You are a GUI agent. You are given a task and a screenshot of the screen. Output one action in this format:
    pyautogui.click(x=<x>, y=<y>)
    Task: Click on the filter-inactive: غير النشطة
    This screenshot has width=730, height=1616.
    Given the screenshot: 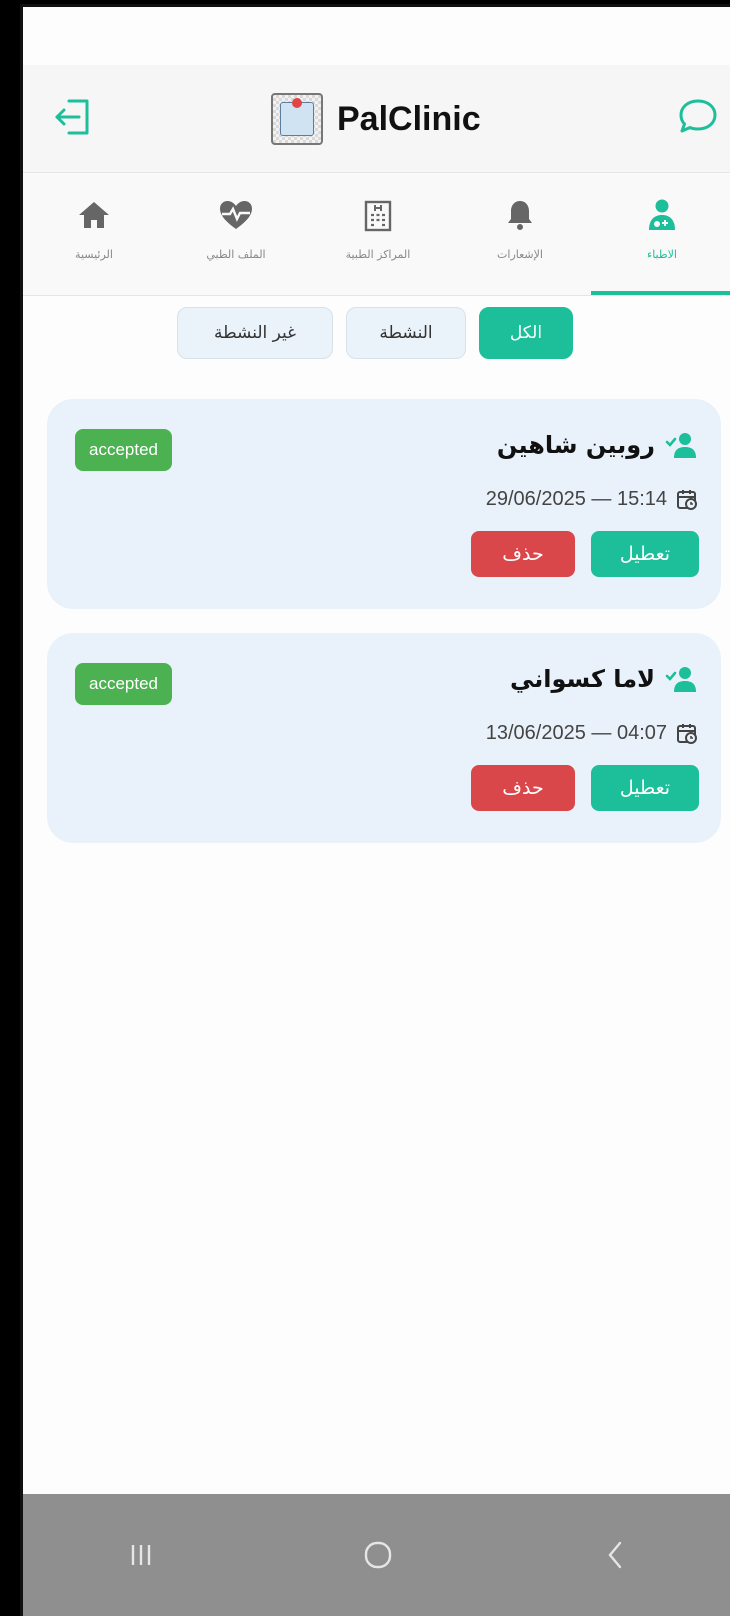 What is the action you would take?
    pyautogui.click(x=255, y=333)
    